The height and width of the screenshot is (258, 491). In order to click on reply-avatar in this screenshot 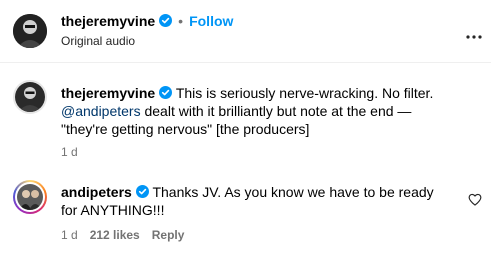, I will do `click(30, 197)`.